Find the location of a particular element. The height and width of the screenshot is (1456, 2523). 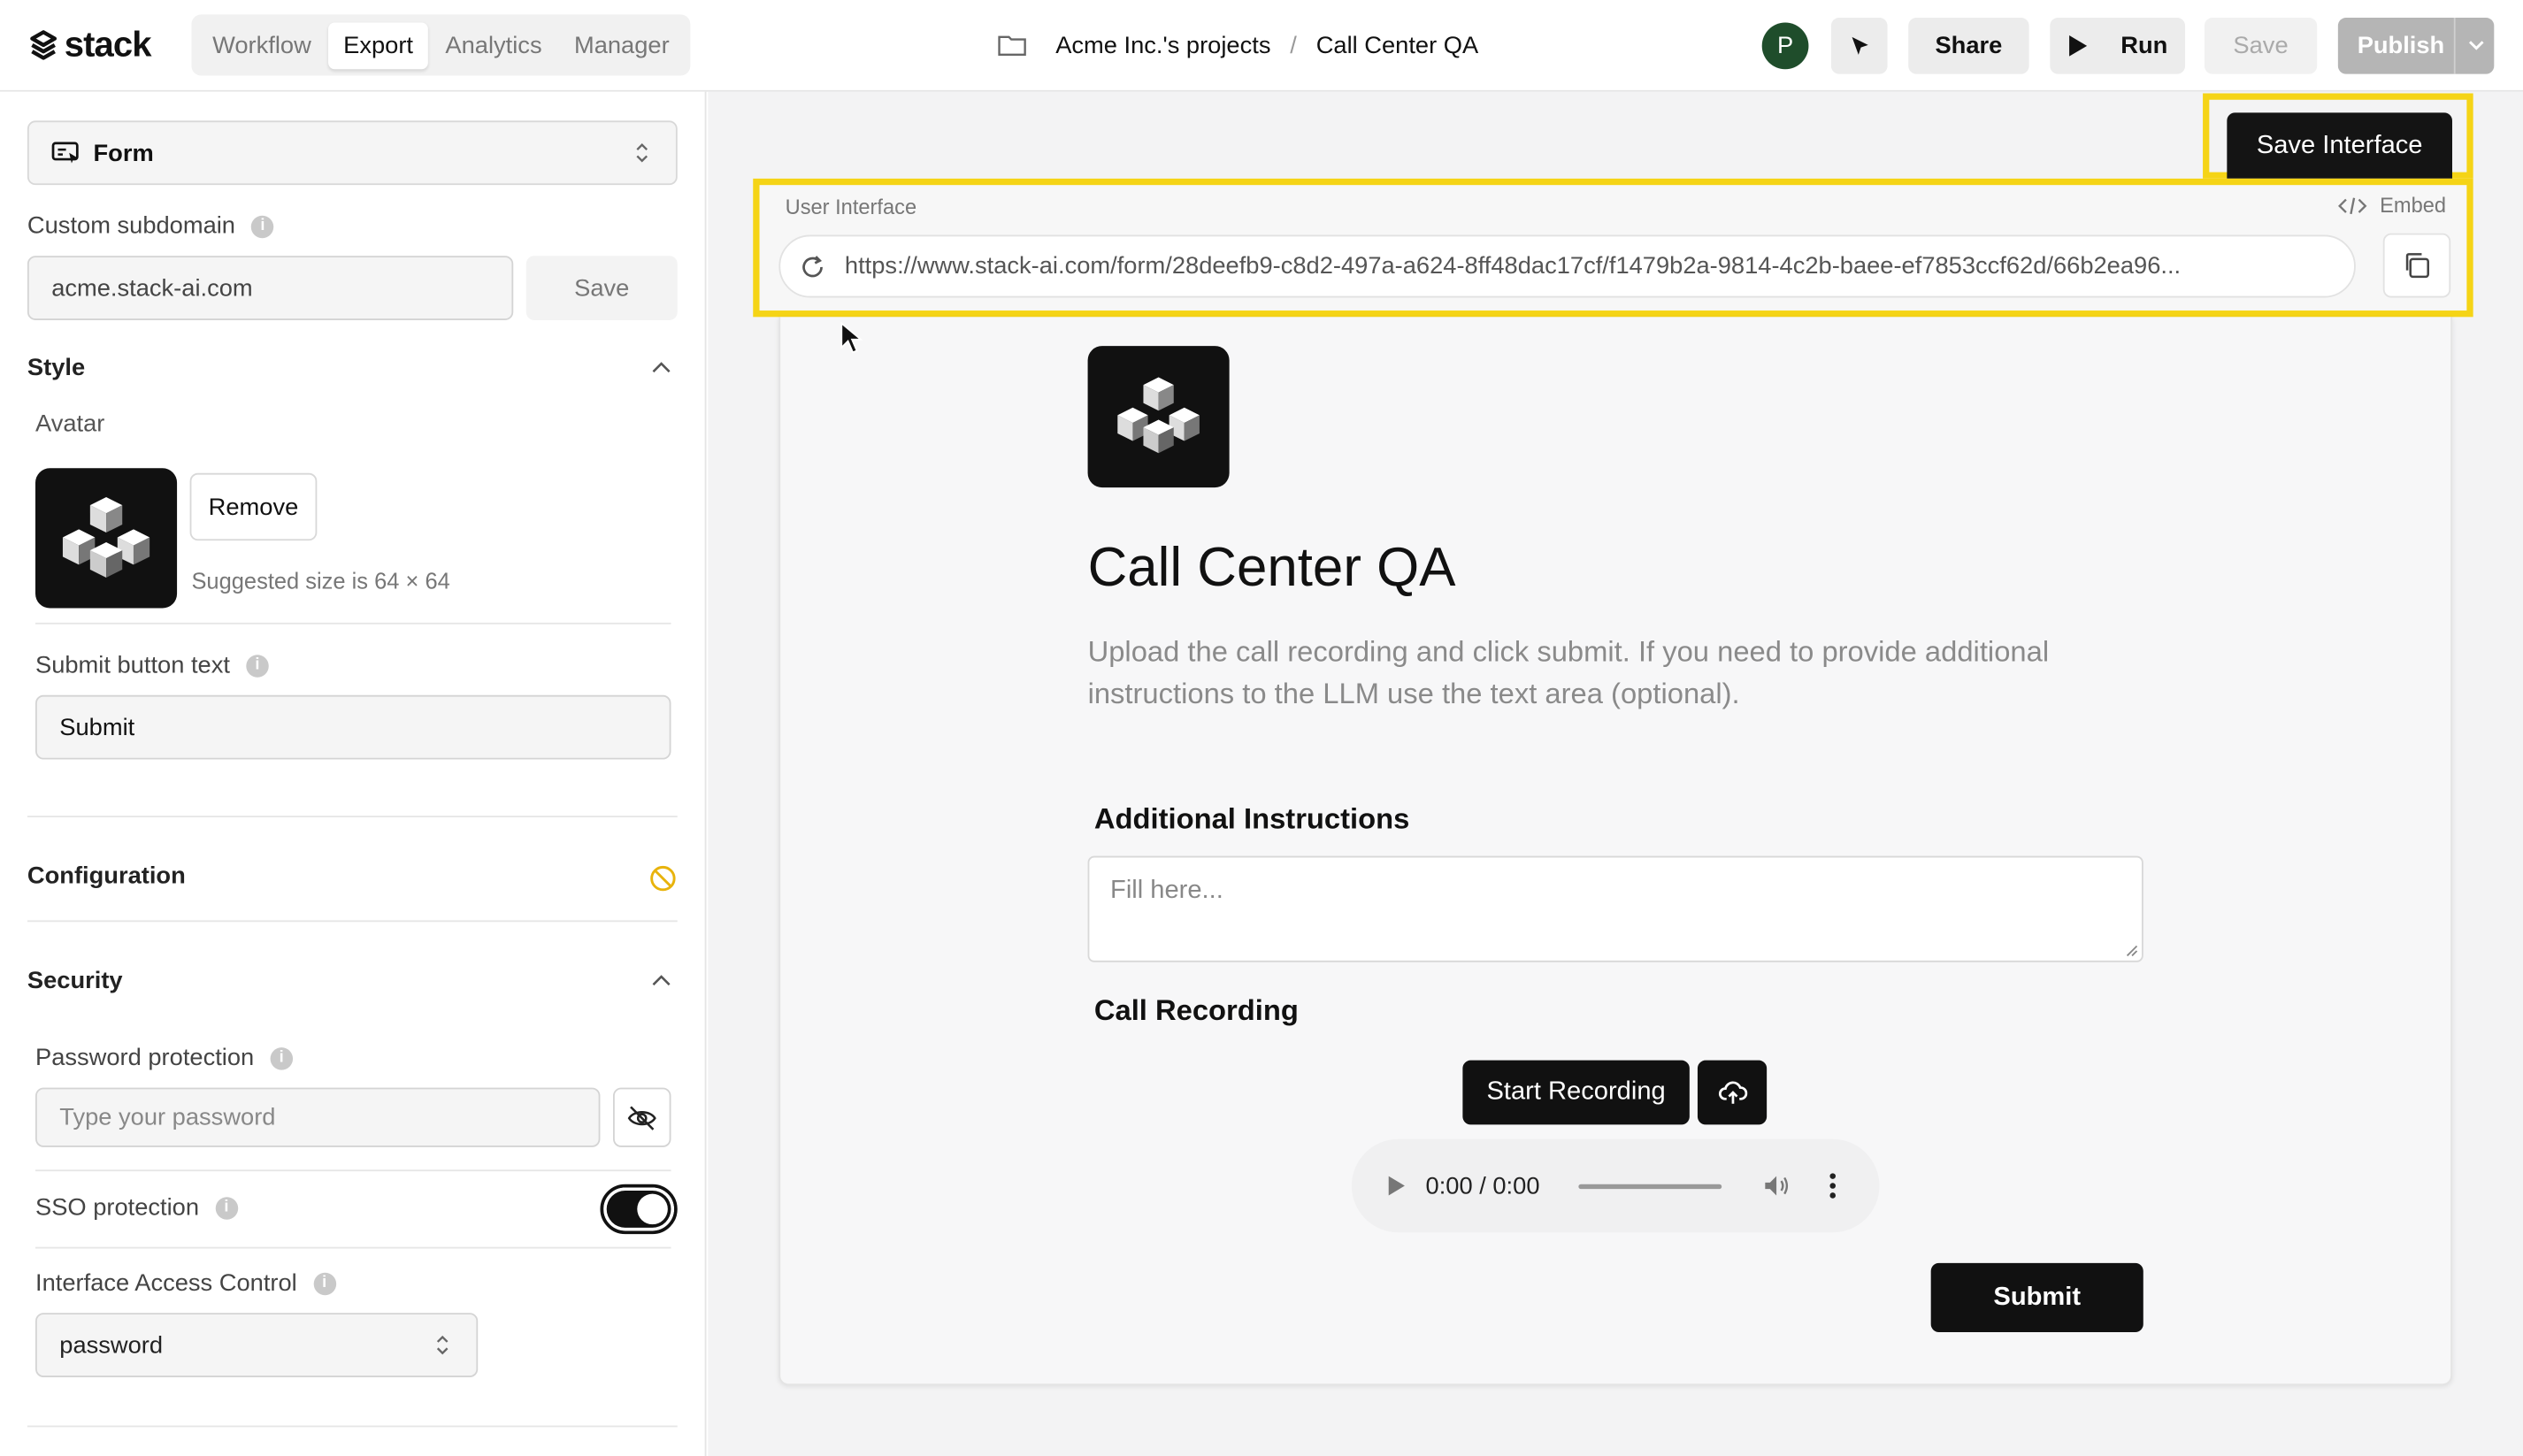

submit-text-label: Submit button text i is located at coordinates (152, 665).